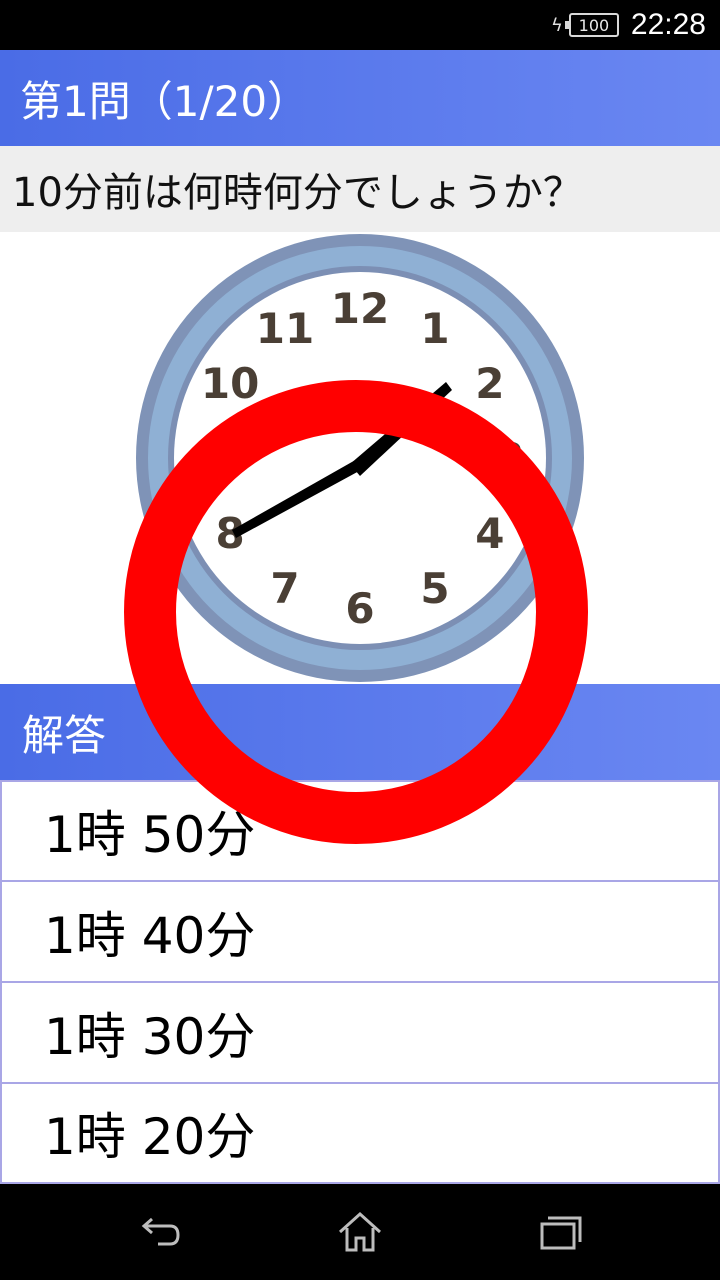 The width and height of the screenshot is (720, 1280). I want to click on question-bar: 10分前は何時何分でしょうか？, so click(360, 189).